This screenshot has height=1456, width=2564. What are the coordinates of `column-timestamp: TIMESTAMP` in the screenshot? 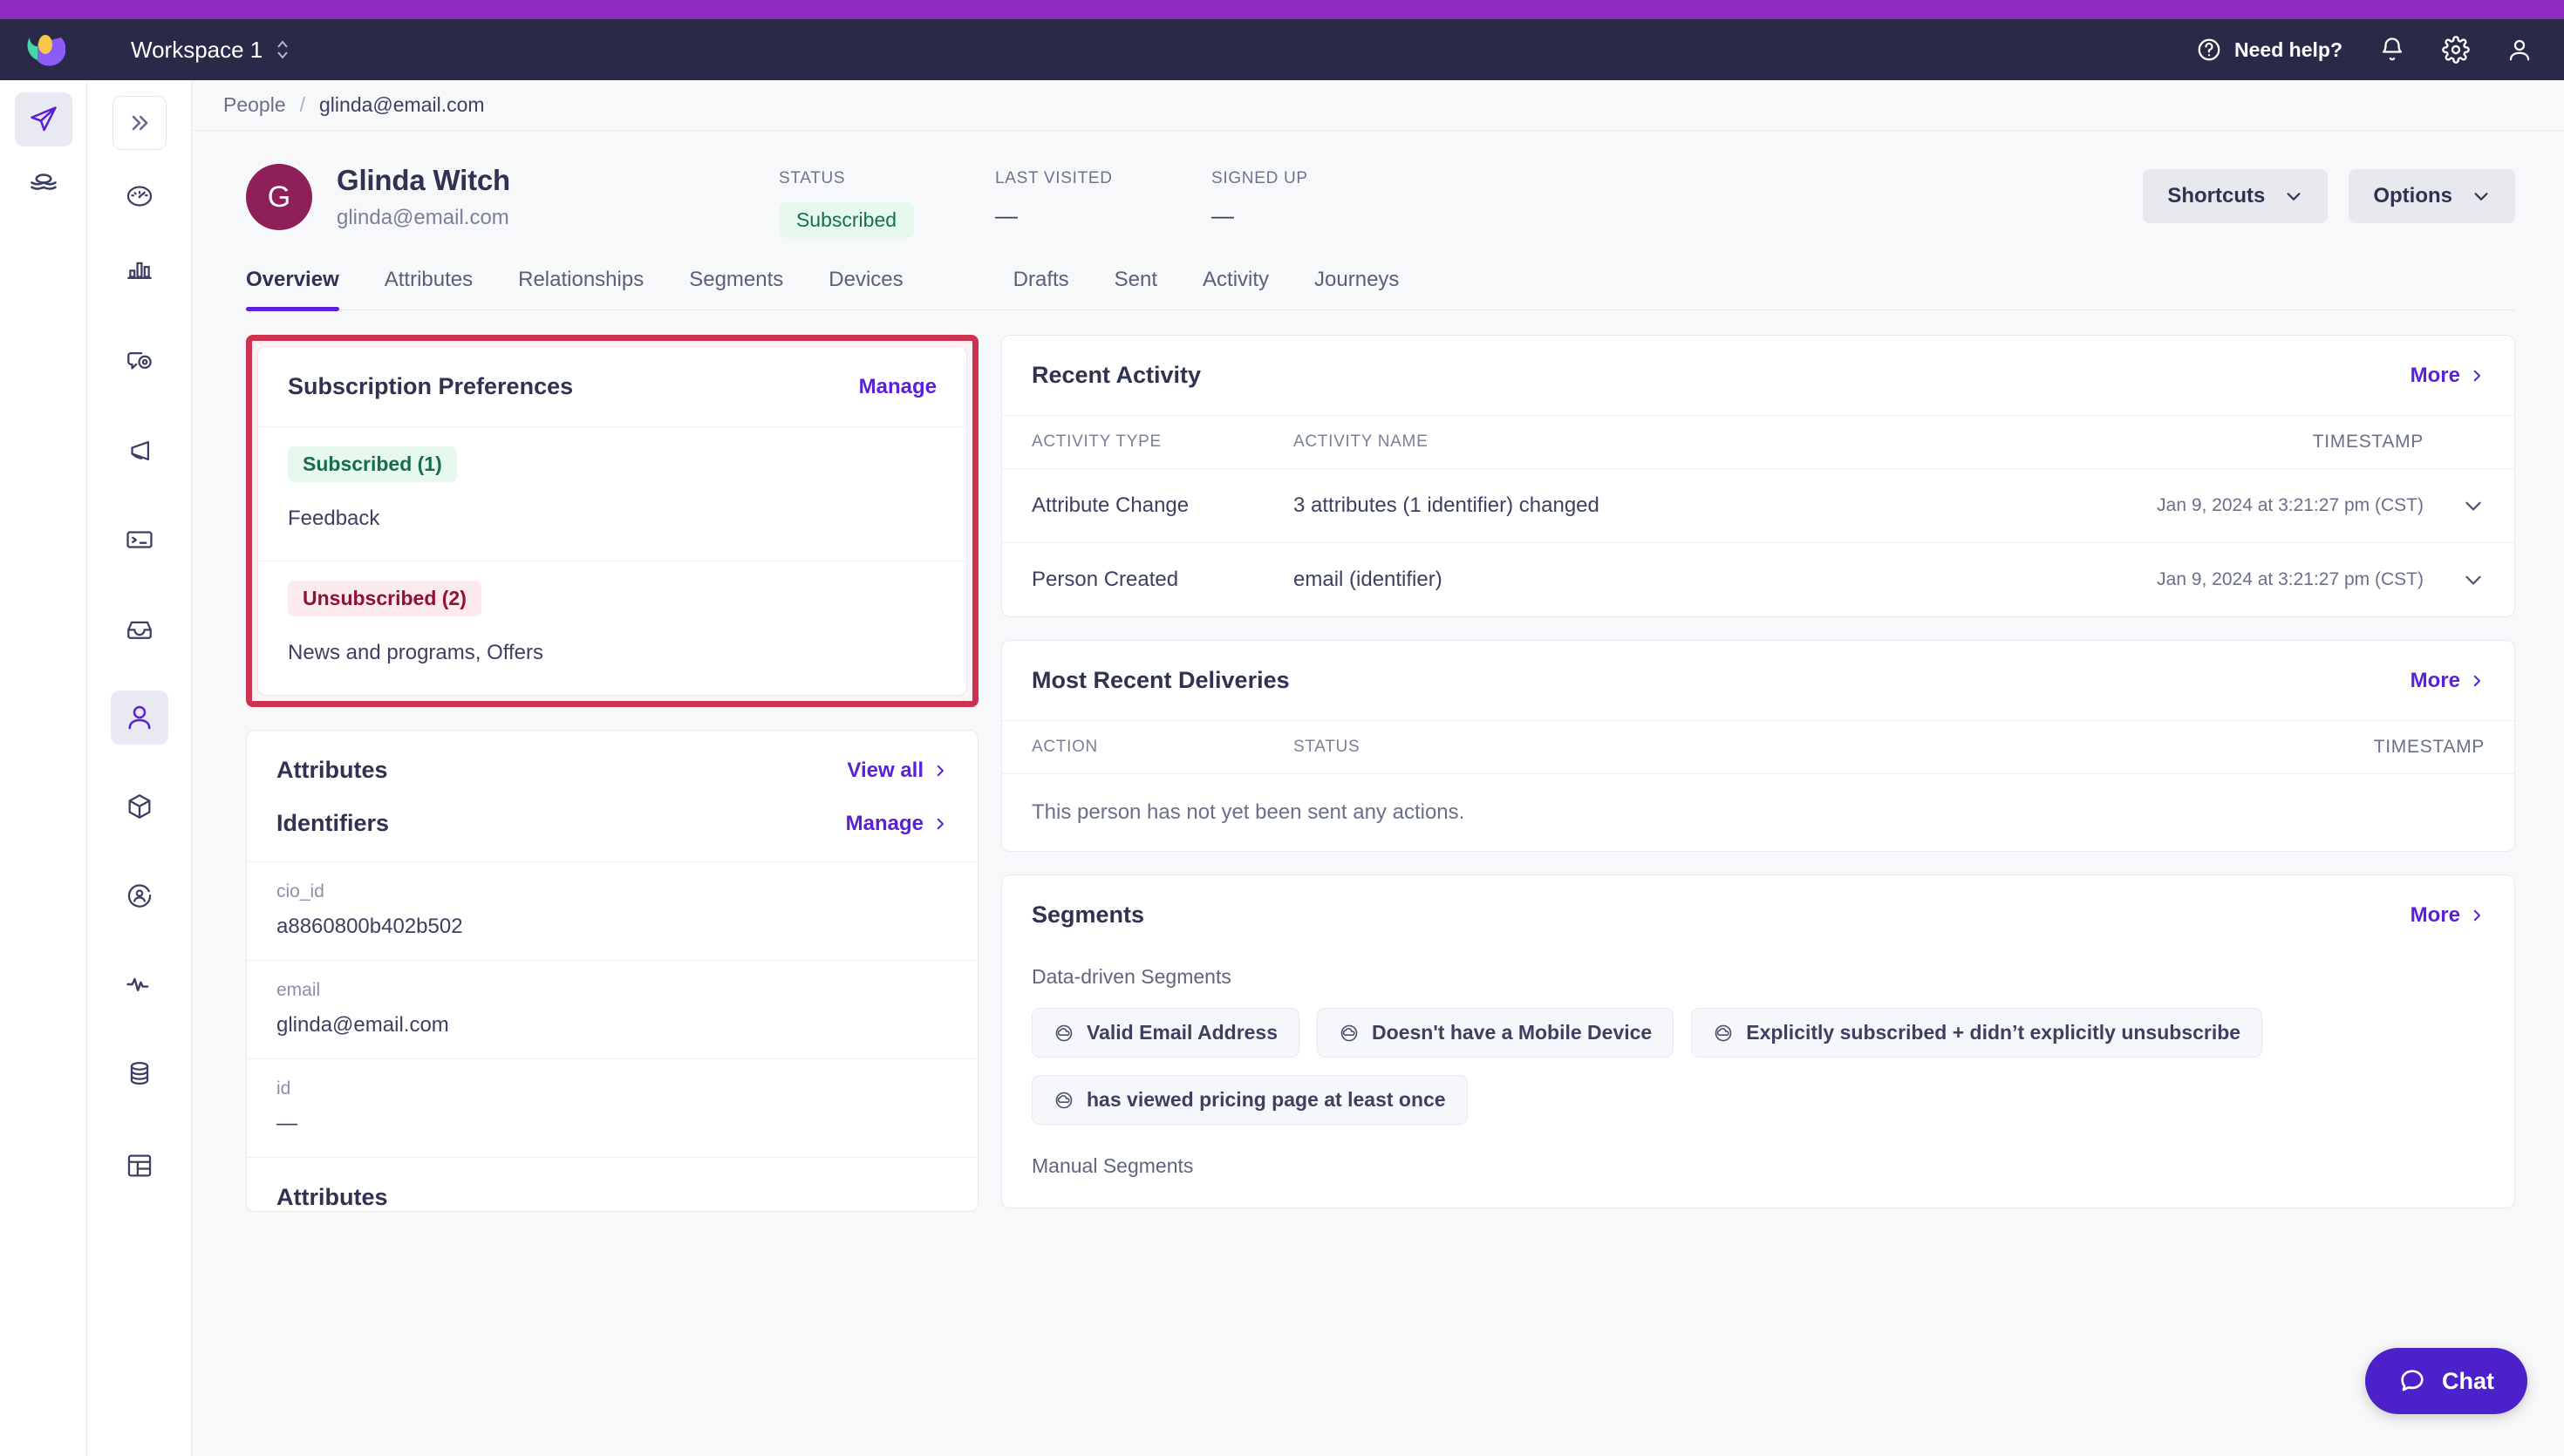 It's located at (2368, 442).